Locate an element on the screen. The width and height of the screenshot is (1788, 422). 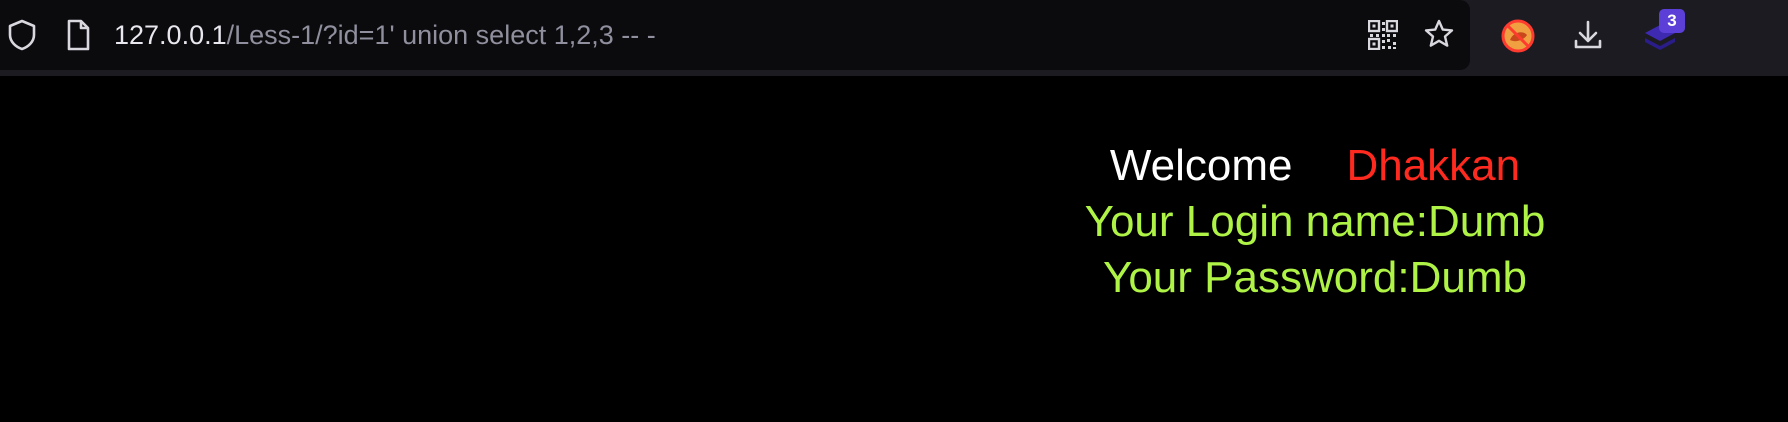
password-line: Your Password:Dumb is located at coordinates (1315, 277).